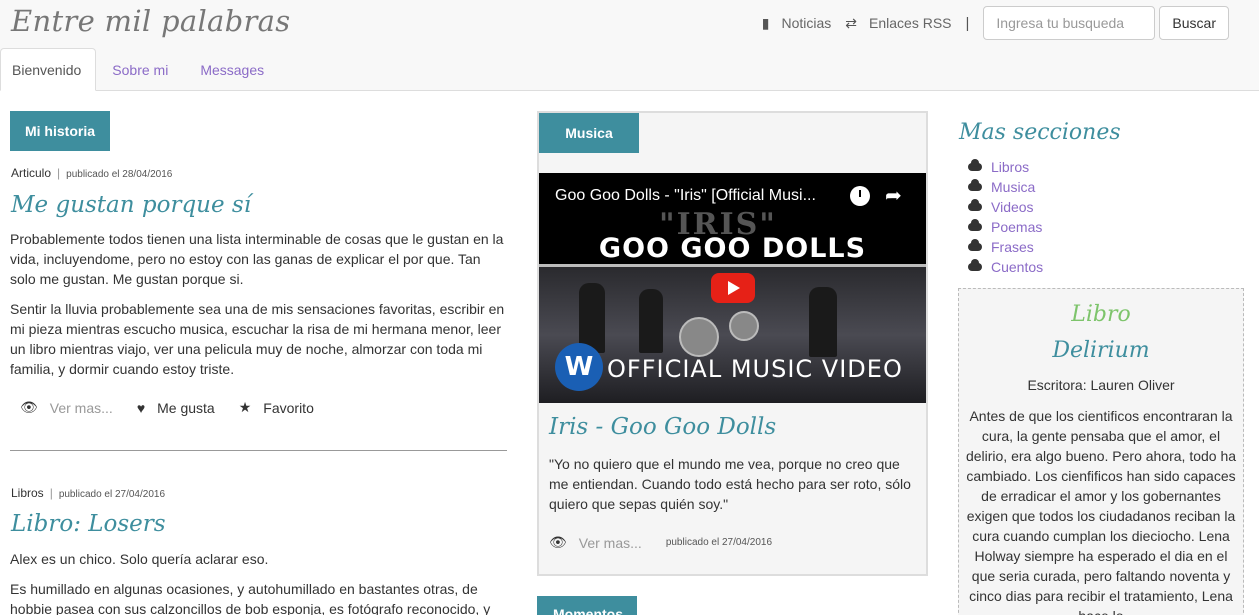 The width and height of the screenshot is (1259, 615). Describe the element at coordinates (150, 21) in the screenshot. I see `site-brand: Entre mil palabras` at that location.